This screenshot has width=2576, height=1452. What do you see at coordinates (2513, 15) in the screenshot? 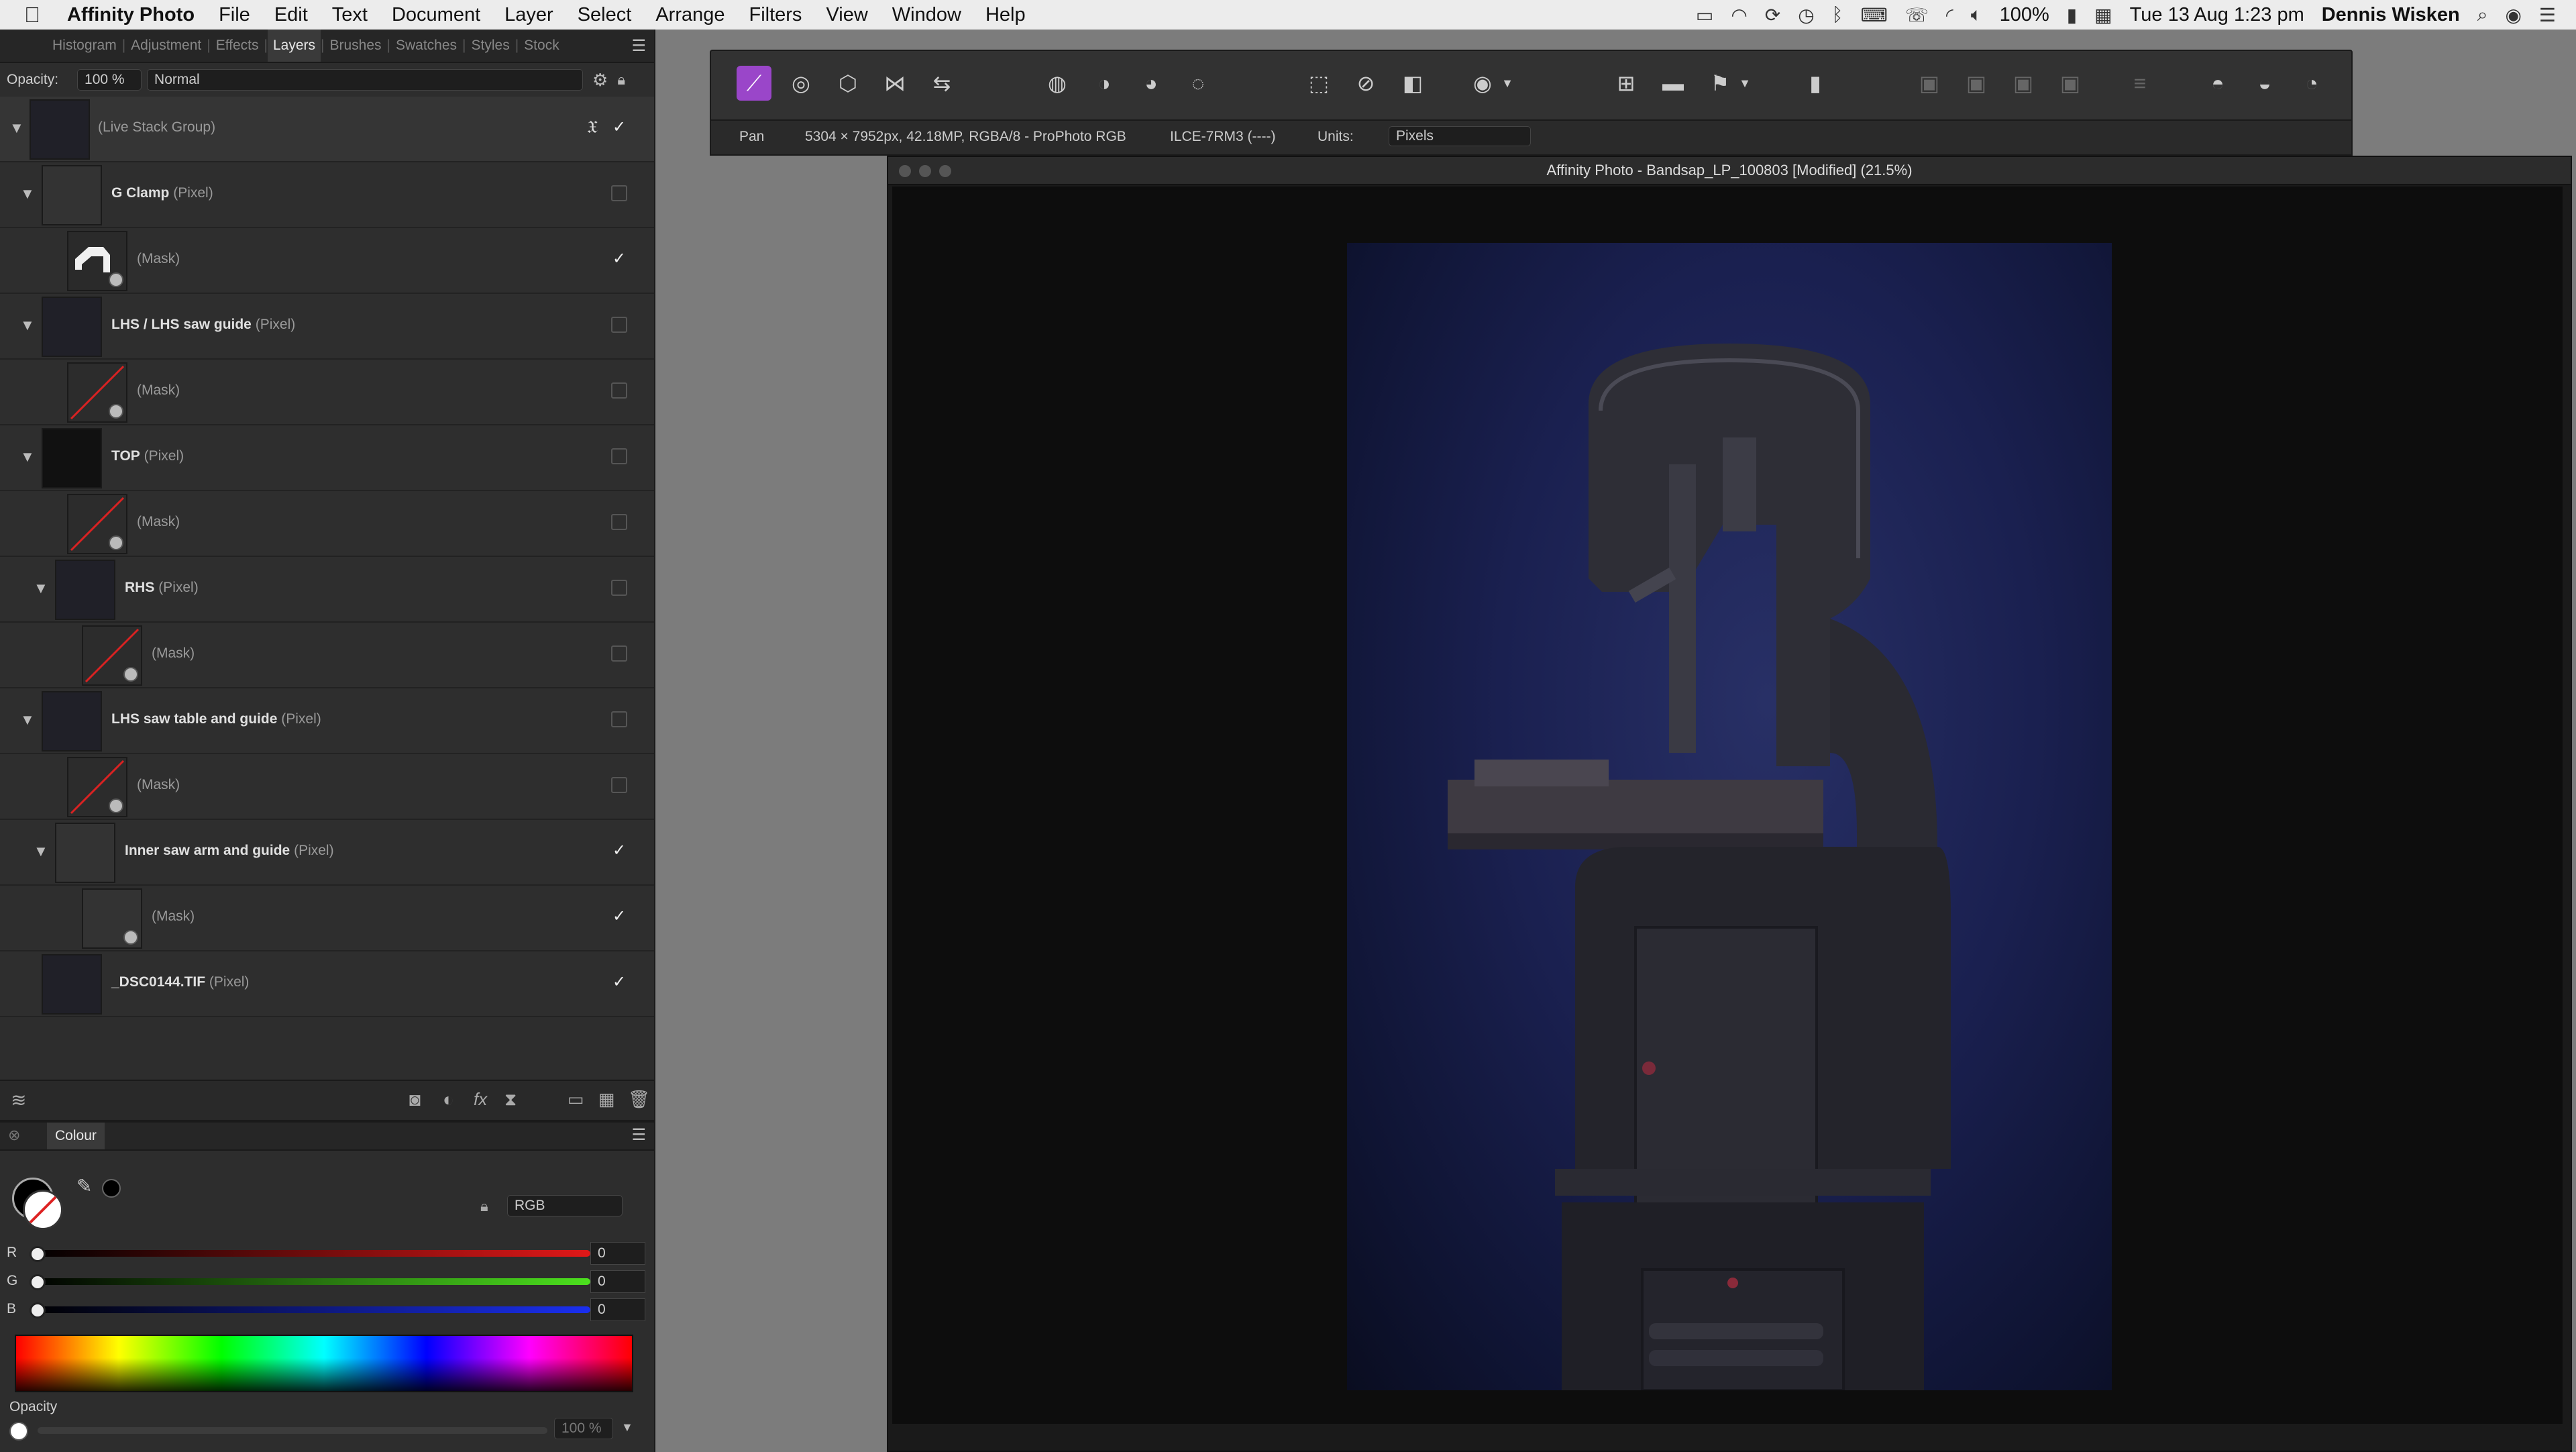
I see `siri-icon: ◉` at bounding box center [2513, 15].